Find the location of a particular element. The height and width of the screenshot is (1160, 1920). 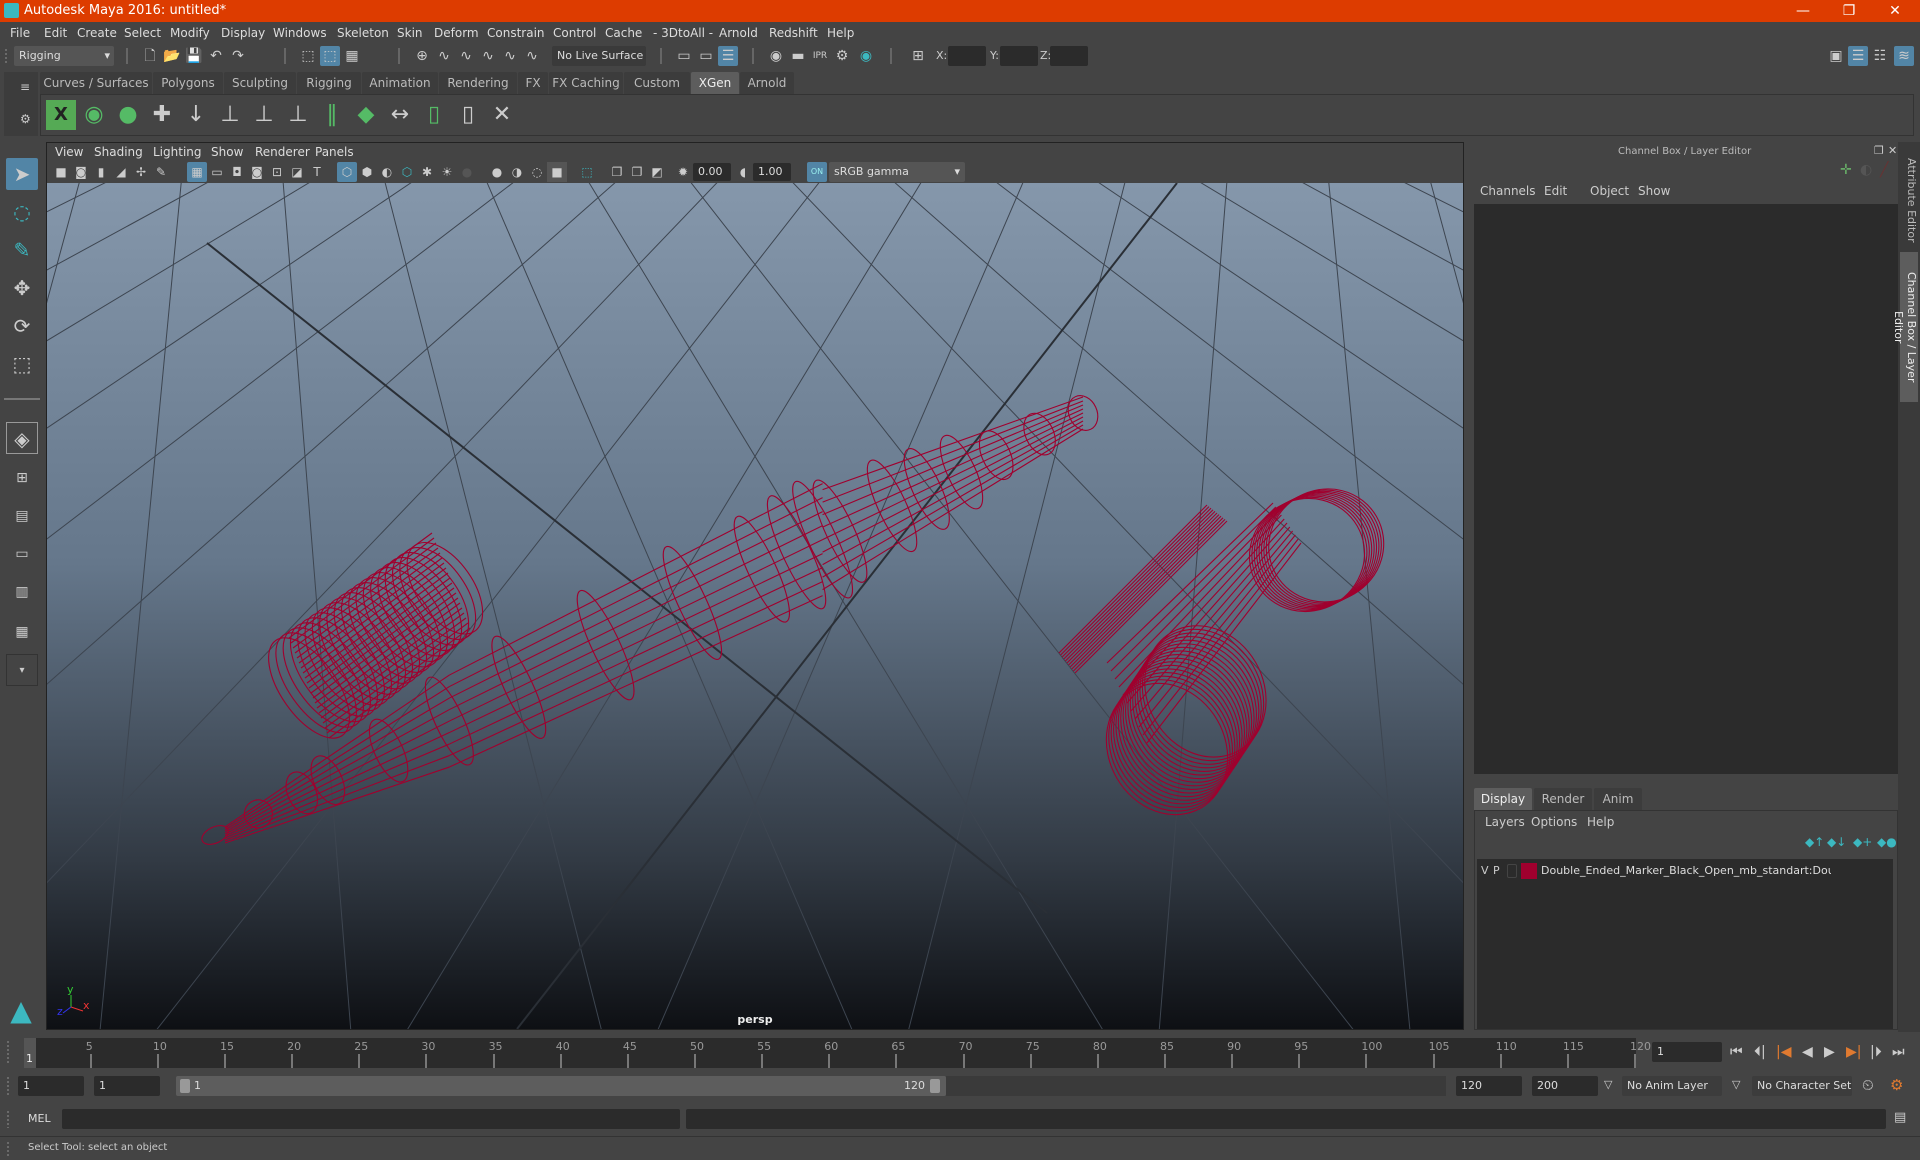

go-to-start-button: ⏮ is located at coordinates (1736, 1052).